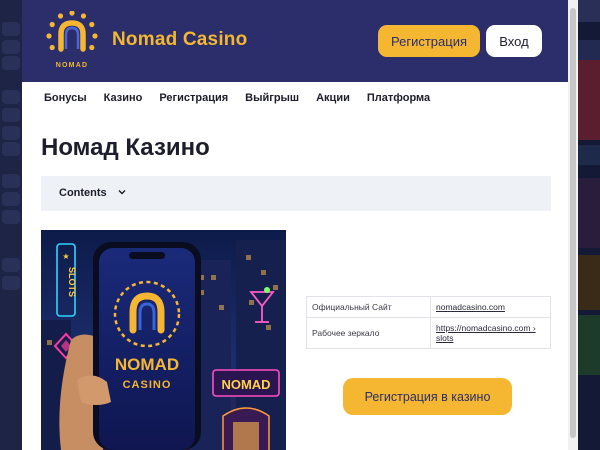  What do you see at coordinates (72, 65) in the screenshot?
I see `logo-wordmark: NOMAD` at bounding box center [72, 65].